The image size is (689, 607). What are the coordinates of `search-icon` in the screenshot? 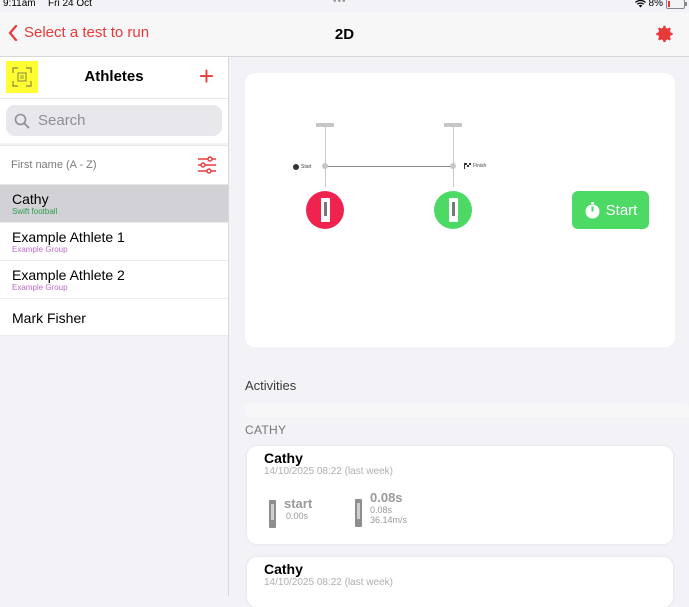 It's located at (22, 120).